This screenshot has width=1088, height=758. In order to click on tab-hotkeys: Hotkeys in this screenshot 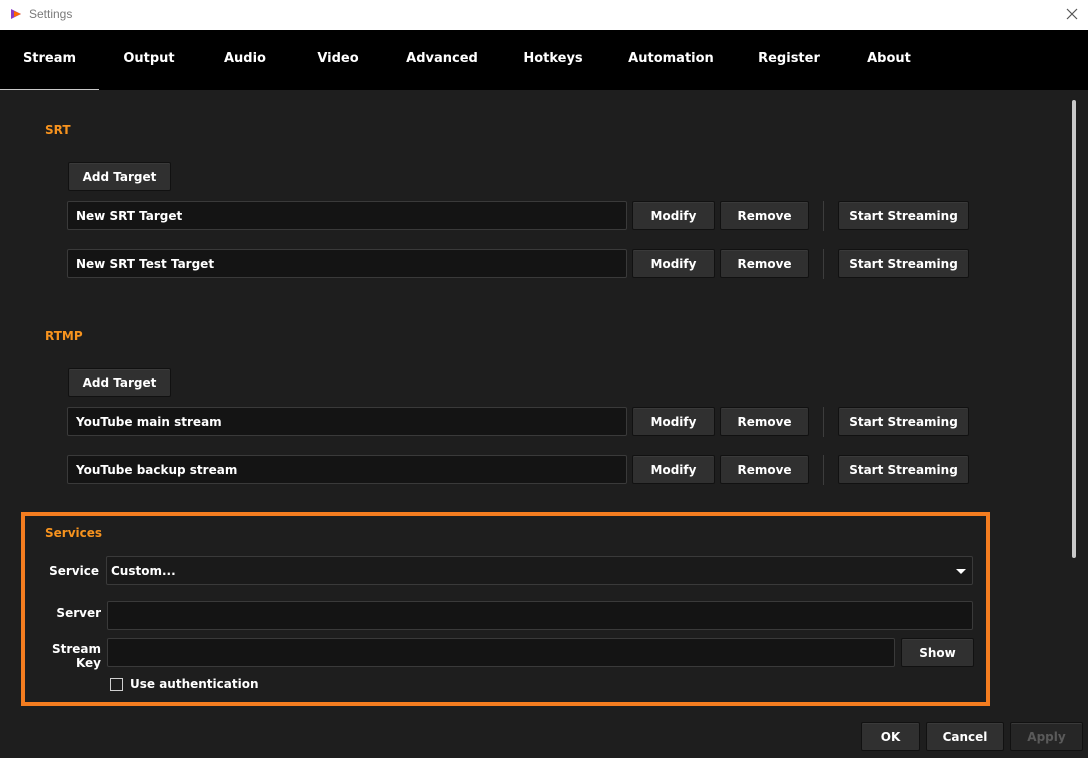, I will do `click(553, 60)`.